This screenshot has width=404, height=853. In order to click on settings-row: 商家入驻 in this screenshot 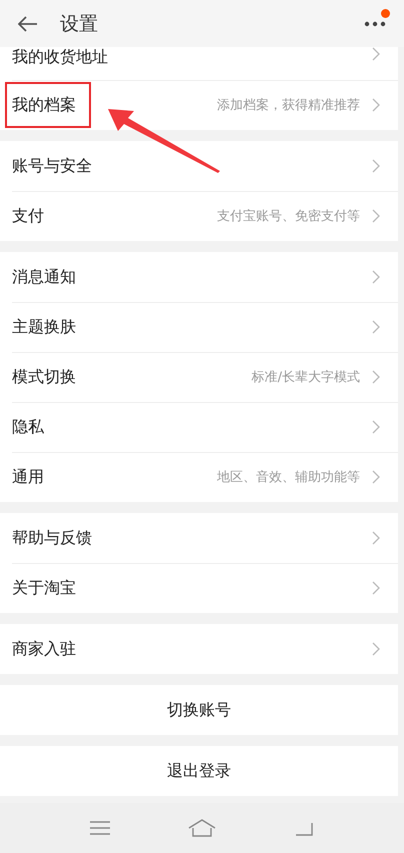, I will do `click(199, 649)`.